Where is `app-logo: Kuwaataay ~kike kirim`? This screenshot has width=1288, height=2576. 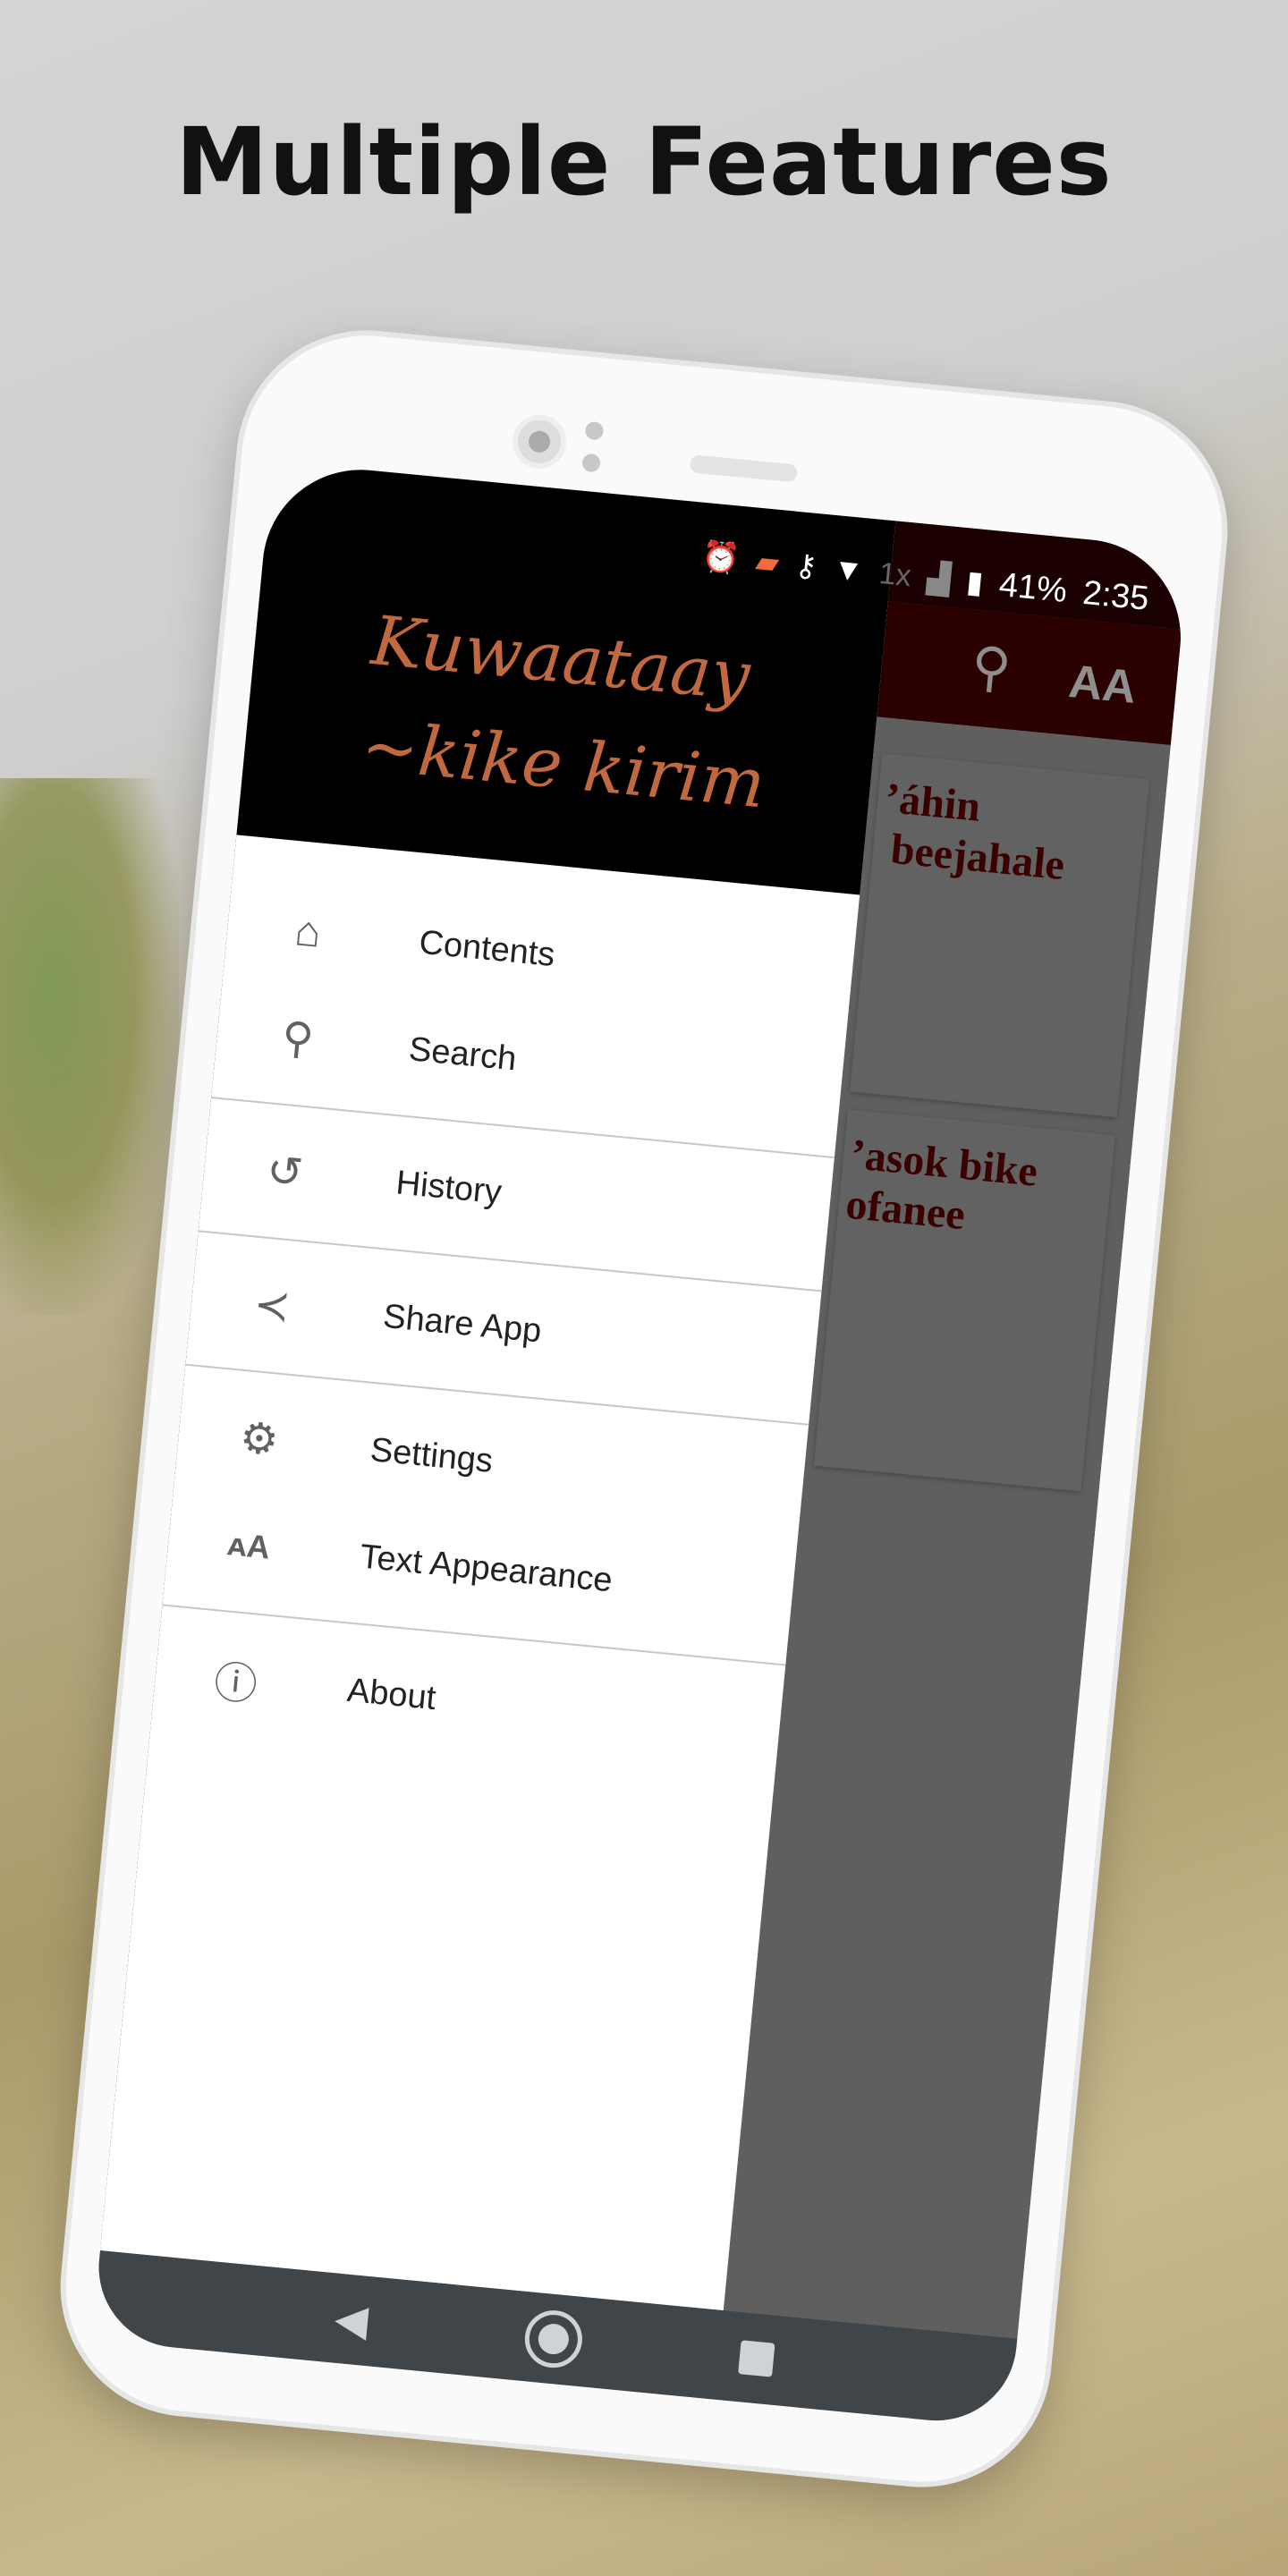 app-logo: Kuwaataay ~kike kirim is located at coordinates (563, 712).